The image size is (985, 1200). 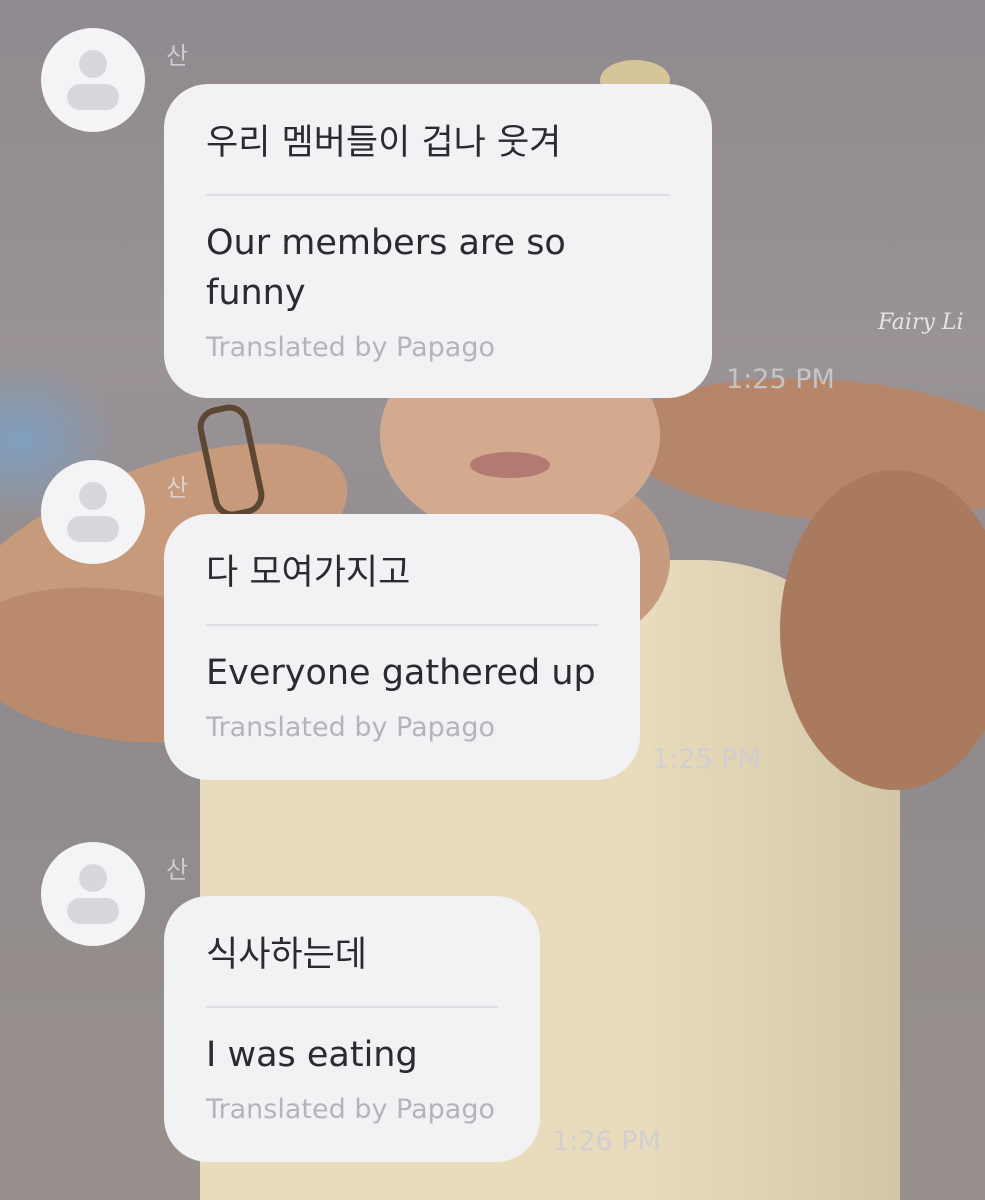 I want to click on original-text: 다 모여가지고, so click(x=308, y=573).